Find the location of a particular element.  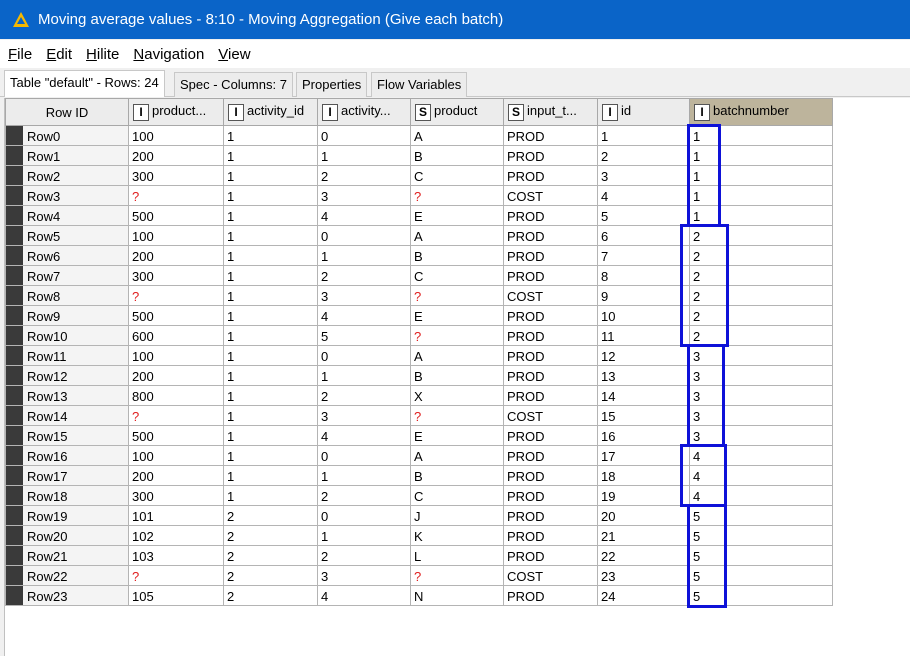

column-header-product: Sproduct is located at coordinates (457, 112).